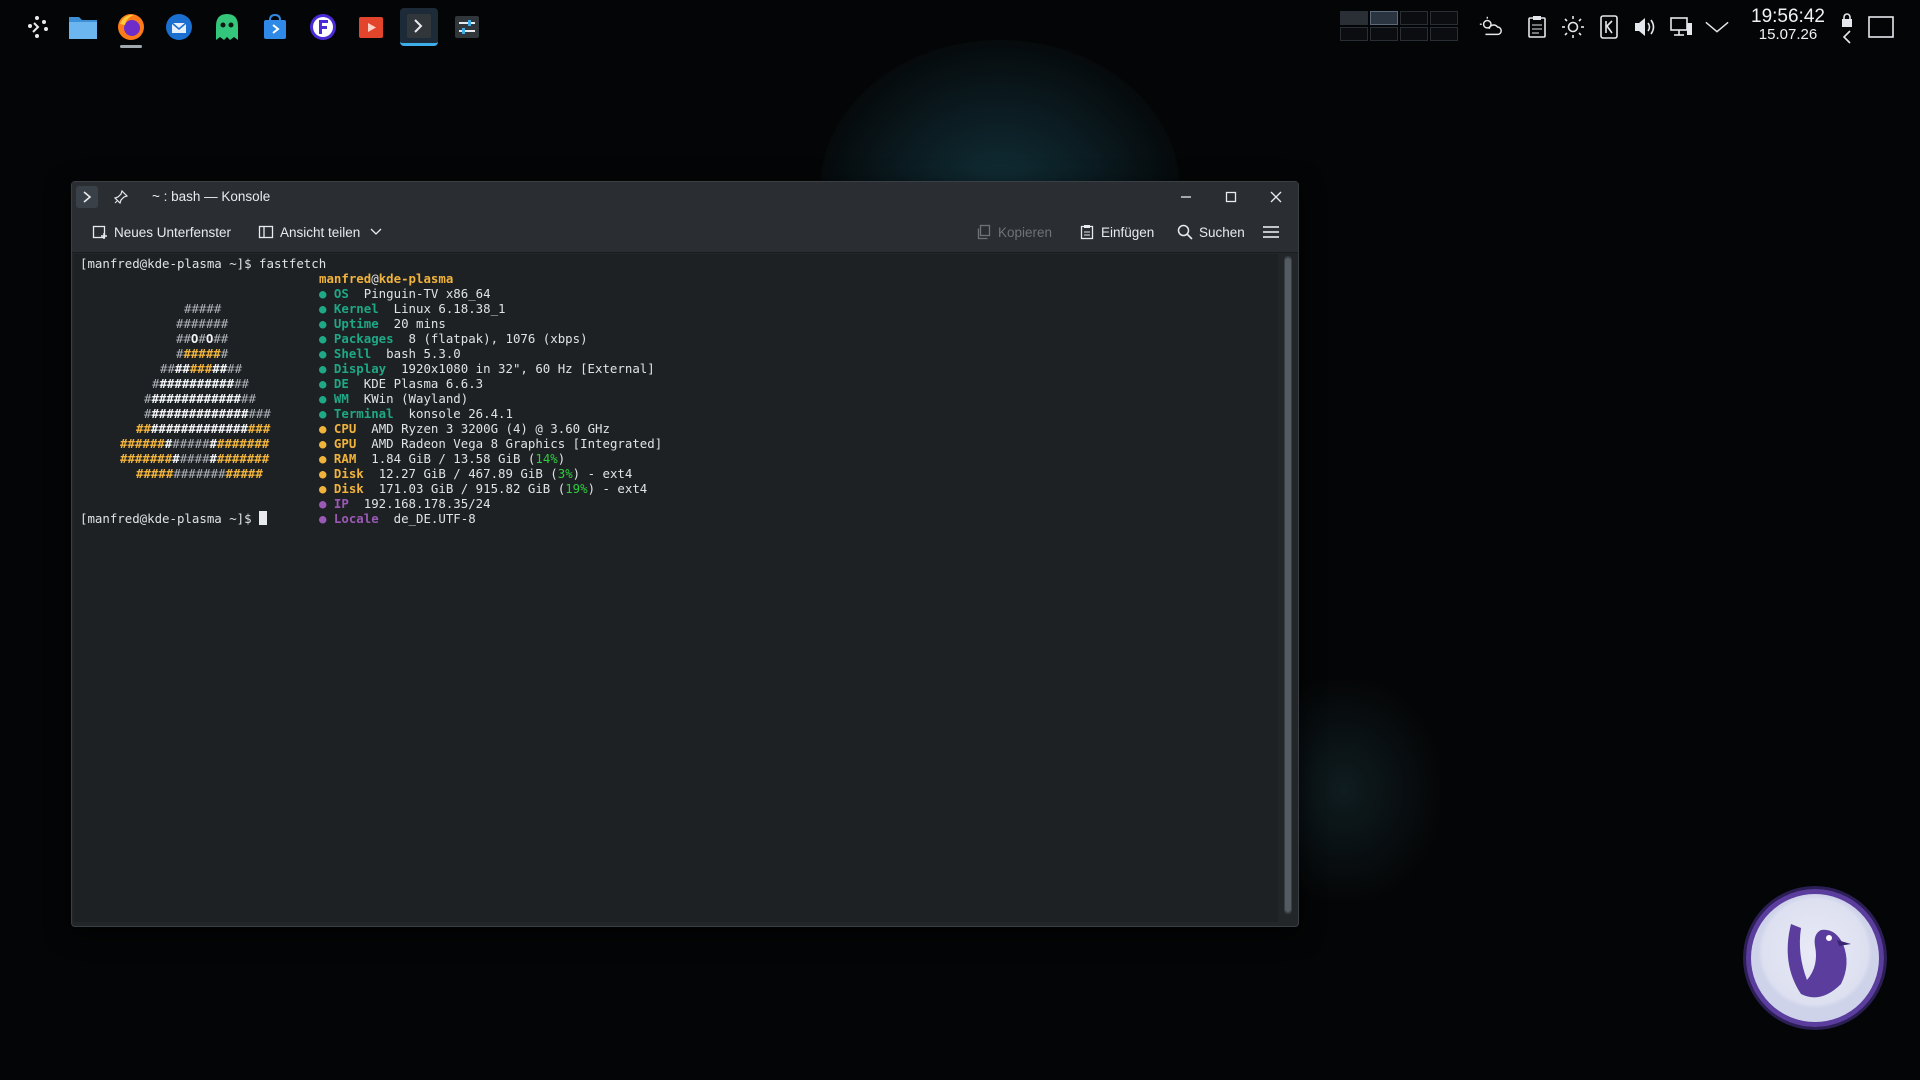  What do you see at coordinates (1847, 20) in the screenshot?
I see `lock-icon` at bounding box center [1847, 20].